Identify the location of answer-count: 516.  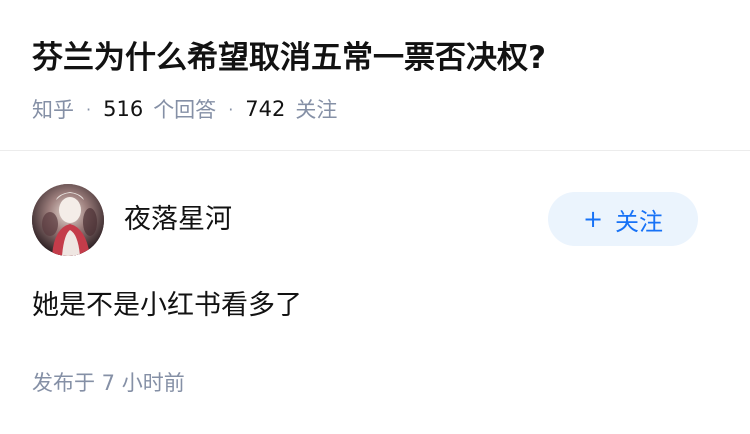
(123, 109).